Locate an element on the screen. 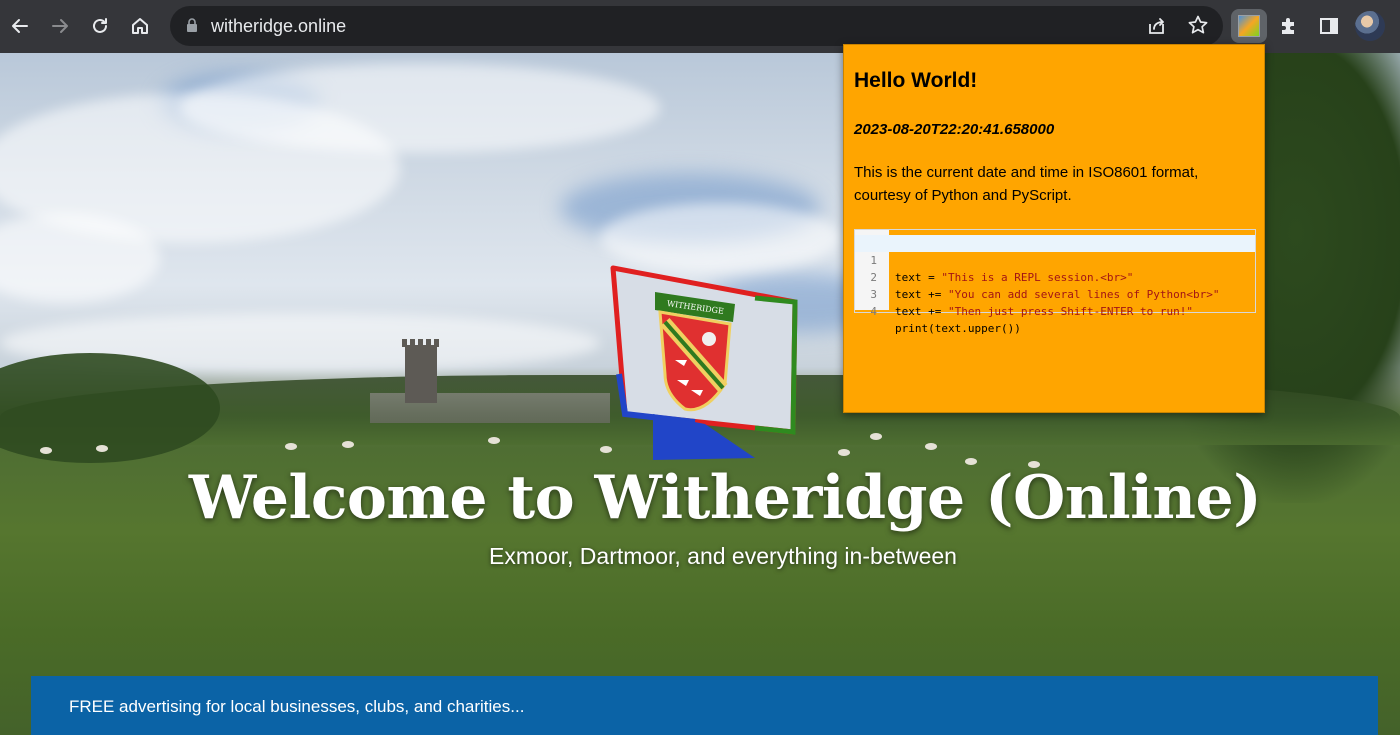 This screenshot has height=735, width=1400. church-tower is located at coordinates (421, 371).